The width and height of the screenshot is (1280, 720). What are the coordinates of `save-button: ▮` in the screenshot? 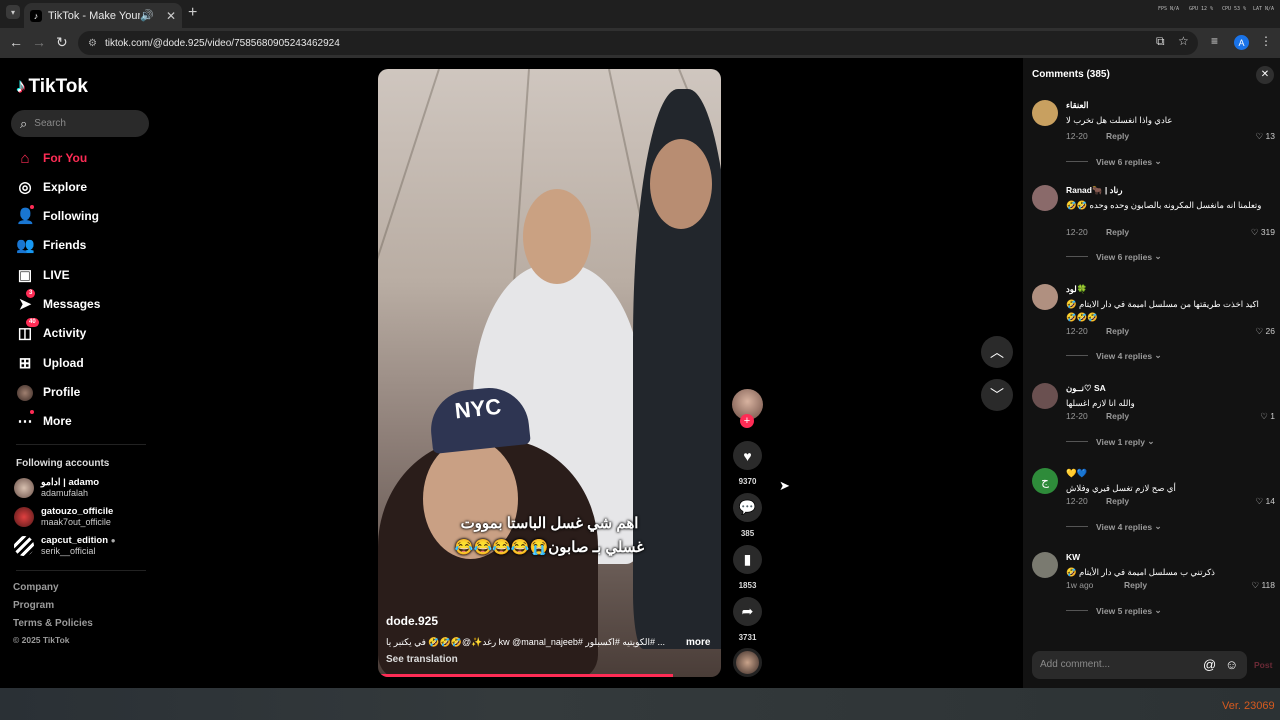 It's located at (747, 559).